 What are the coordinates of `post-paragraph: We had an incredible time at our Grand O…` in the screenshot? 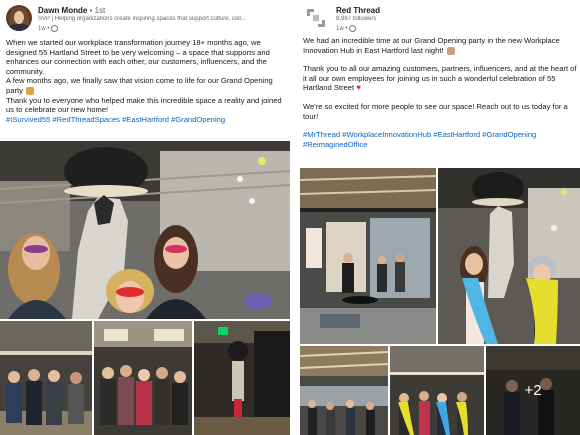 It's located at (440, 45).